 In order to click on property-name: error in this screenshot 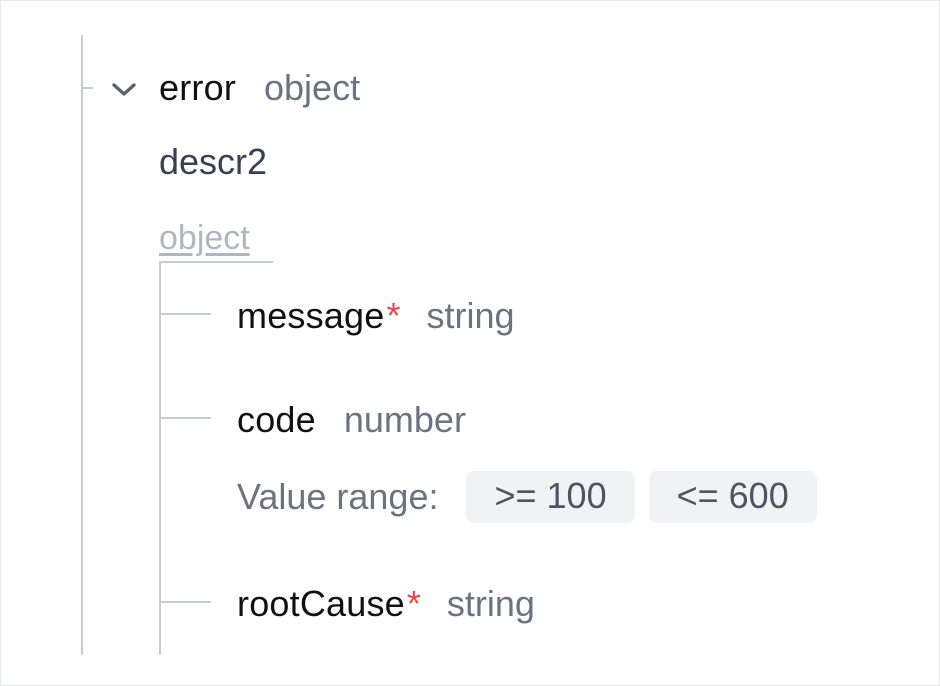, I will do `click(198, 87)`.